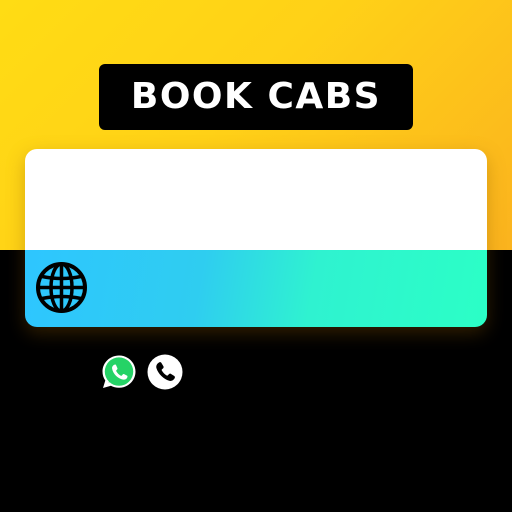 The width and height of the screenshot is (512, 512). Describe the element at coordinates (145, 372) in the screenshot. I see `contact-icons` at that location.